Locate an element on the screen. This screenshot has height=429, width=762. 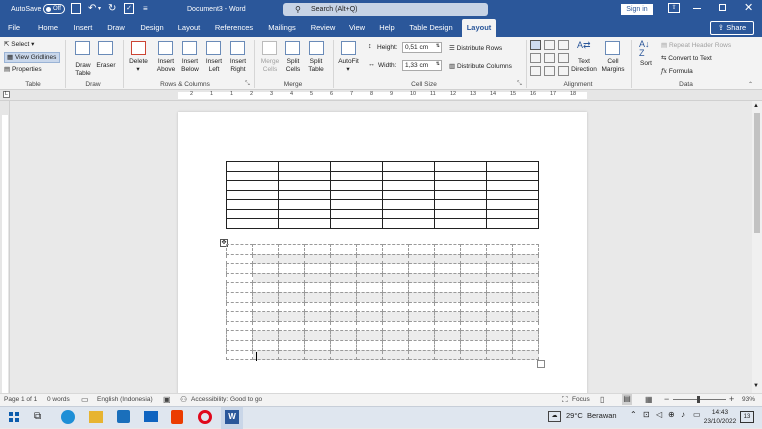
accessibility-icon: ⚇ is located at coordinates (183, 399).